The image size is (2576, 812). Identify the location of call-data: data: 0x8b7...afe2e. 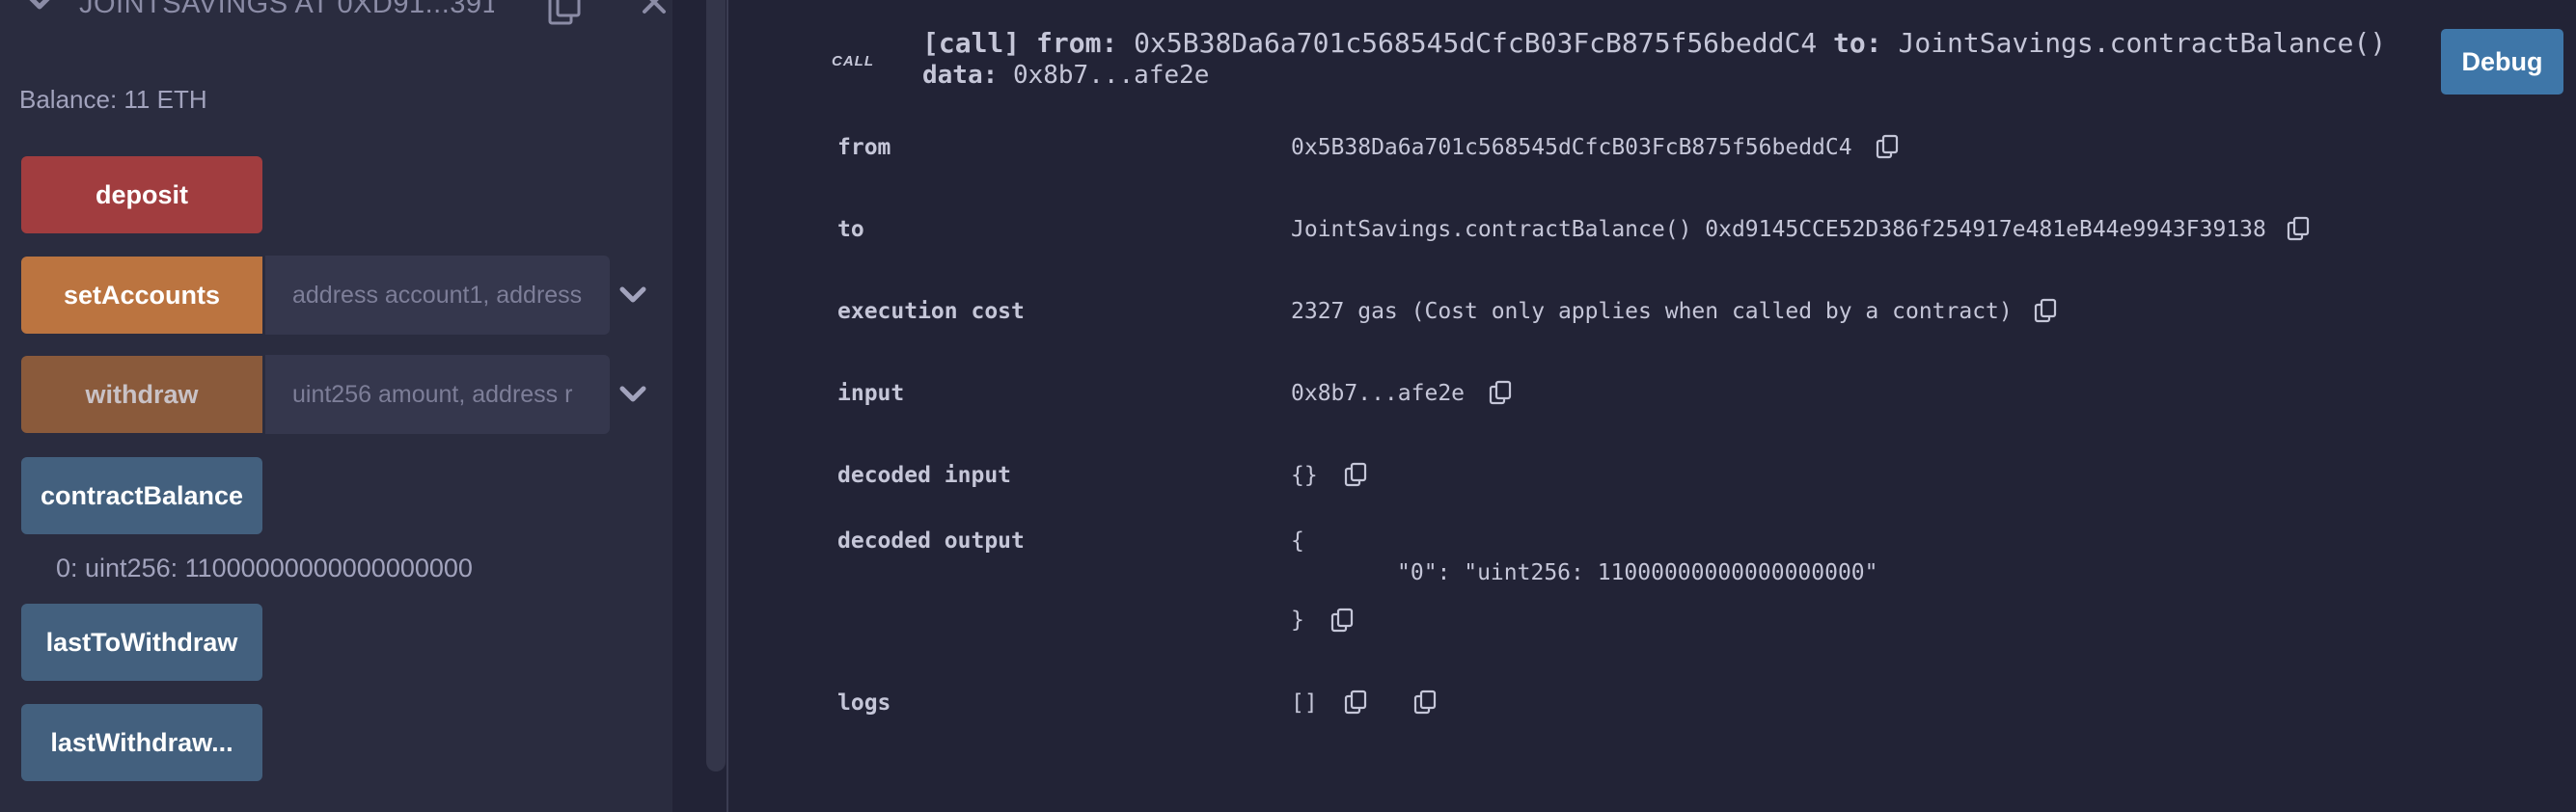
(1065, 75).